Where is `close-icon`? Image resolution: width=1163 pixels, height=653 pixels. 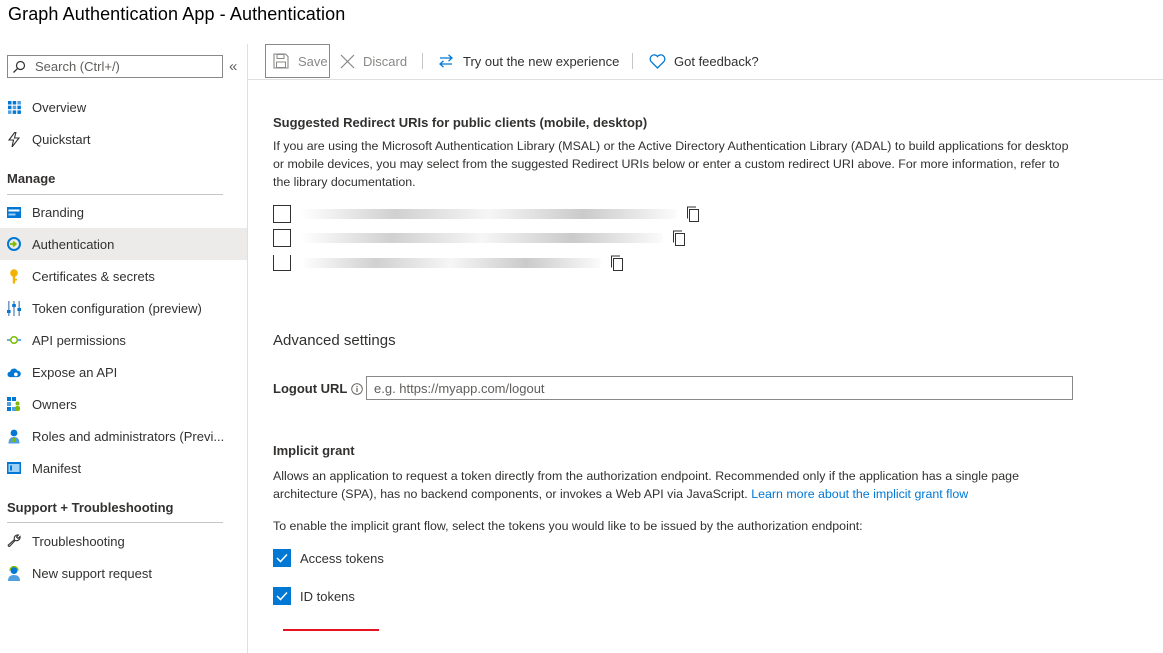 close-icon is located at coordinates (347, 61).